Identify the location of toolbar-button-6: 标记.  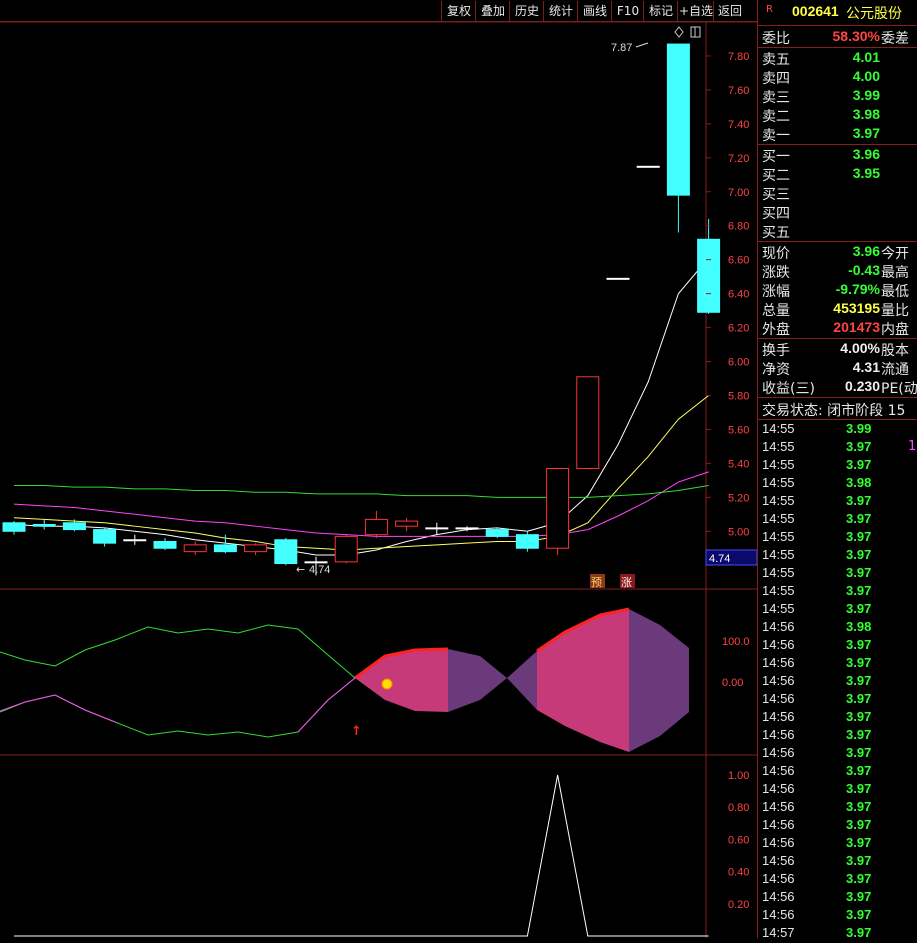
(660, 11).